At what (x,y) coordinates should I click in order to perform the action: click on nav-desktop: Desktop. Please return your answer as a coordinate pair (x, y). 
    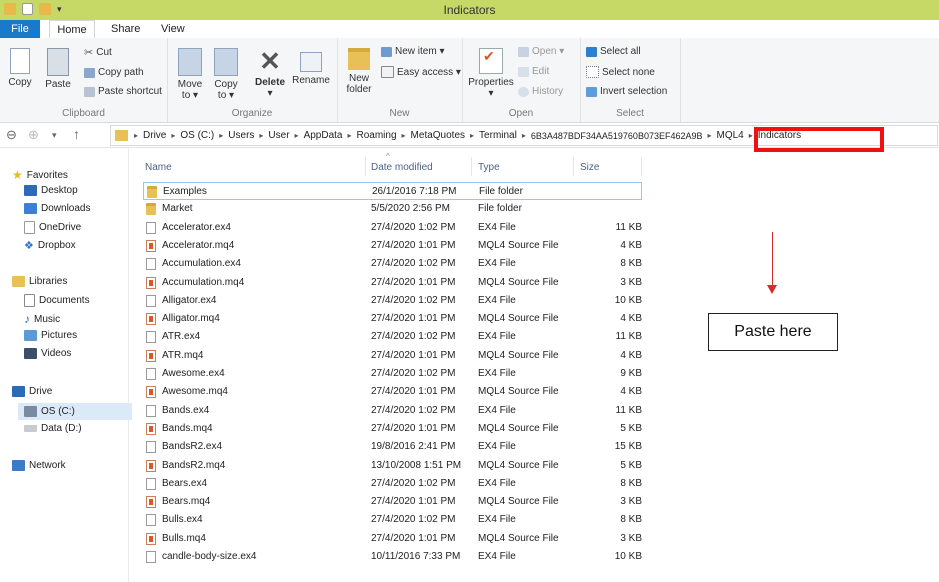
    Looking at the image, I should click on (51, 190).